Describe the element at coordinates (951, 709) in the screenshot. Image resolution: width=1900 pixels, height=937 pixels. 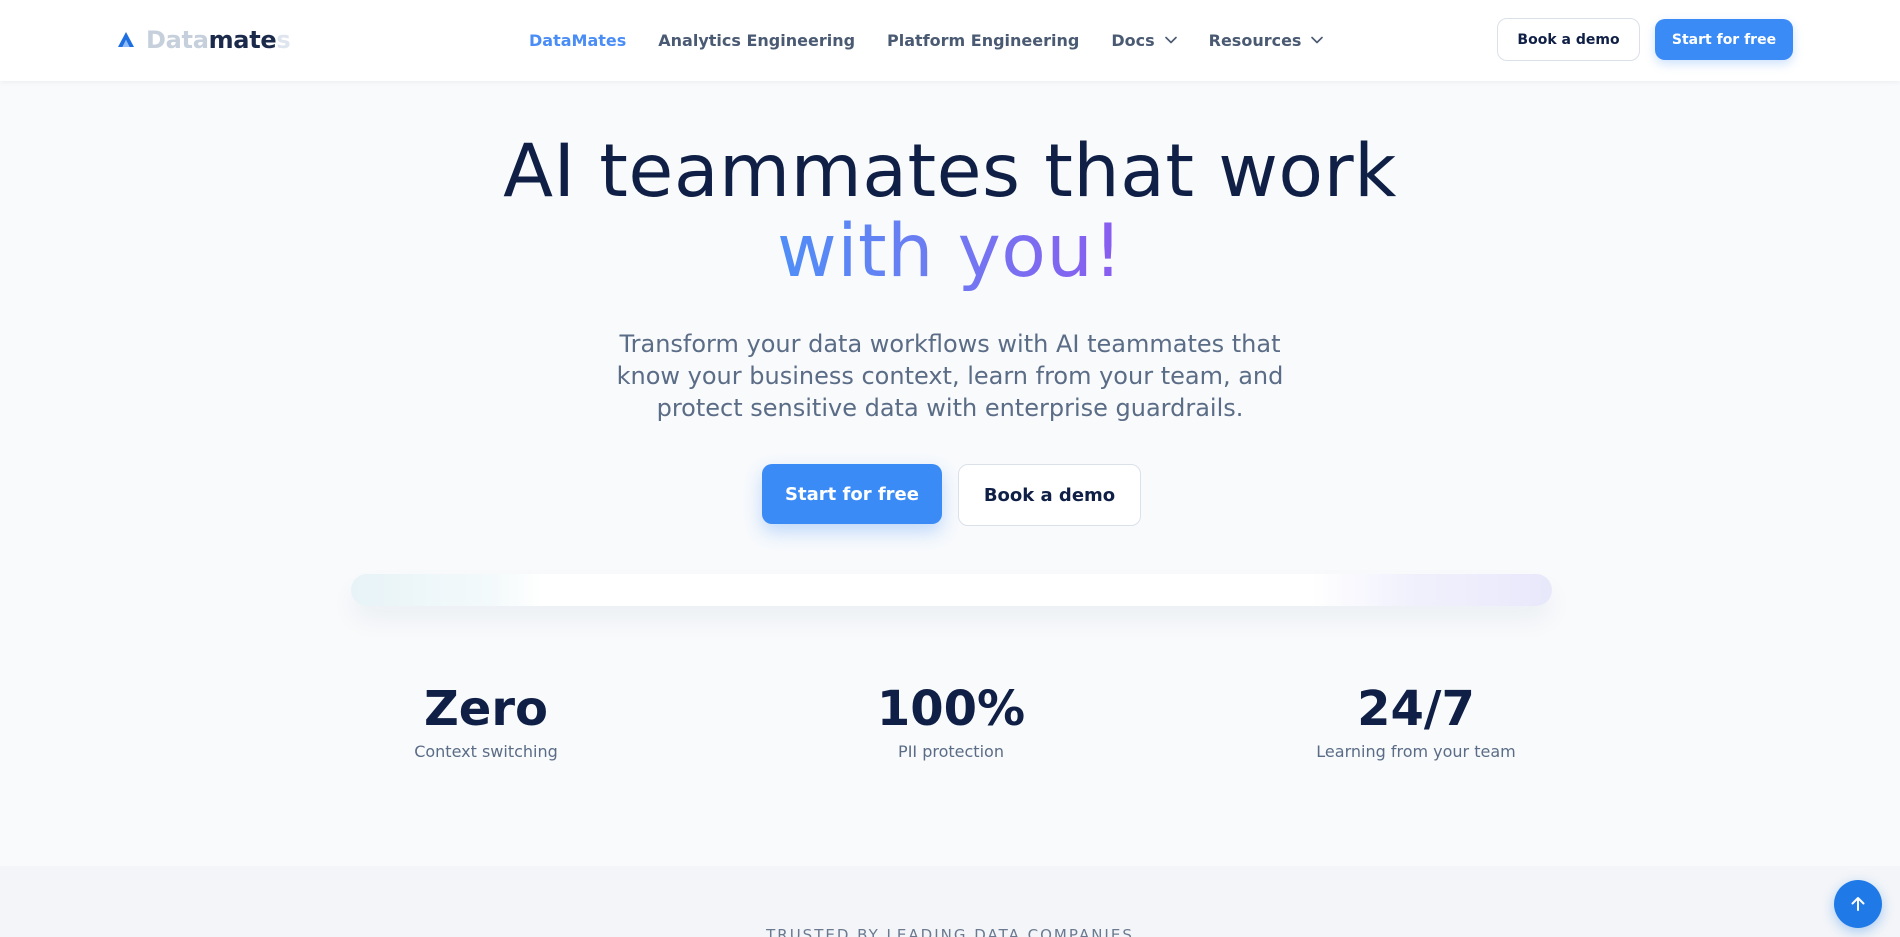
I see `stat-value: 100%` at that location.